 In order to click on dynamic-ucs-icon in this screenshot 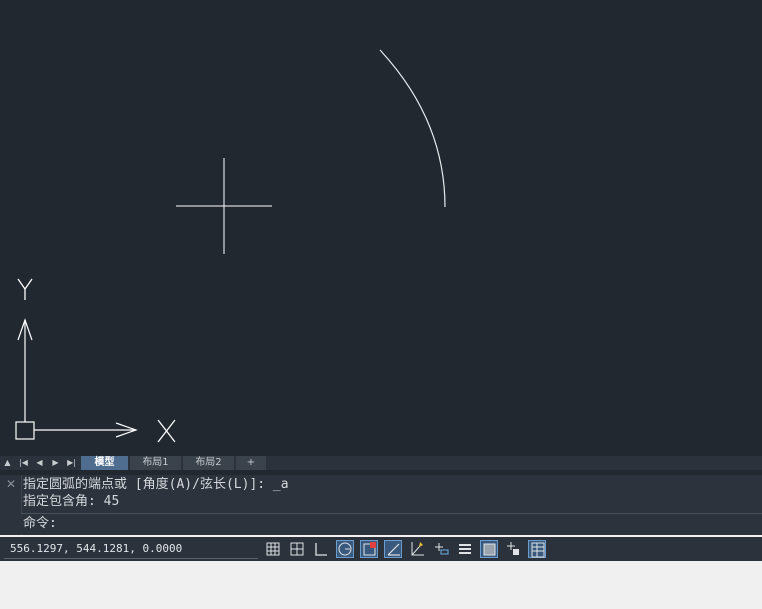, I will do `click(417, 549)`.